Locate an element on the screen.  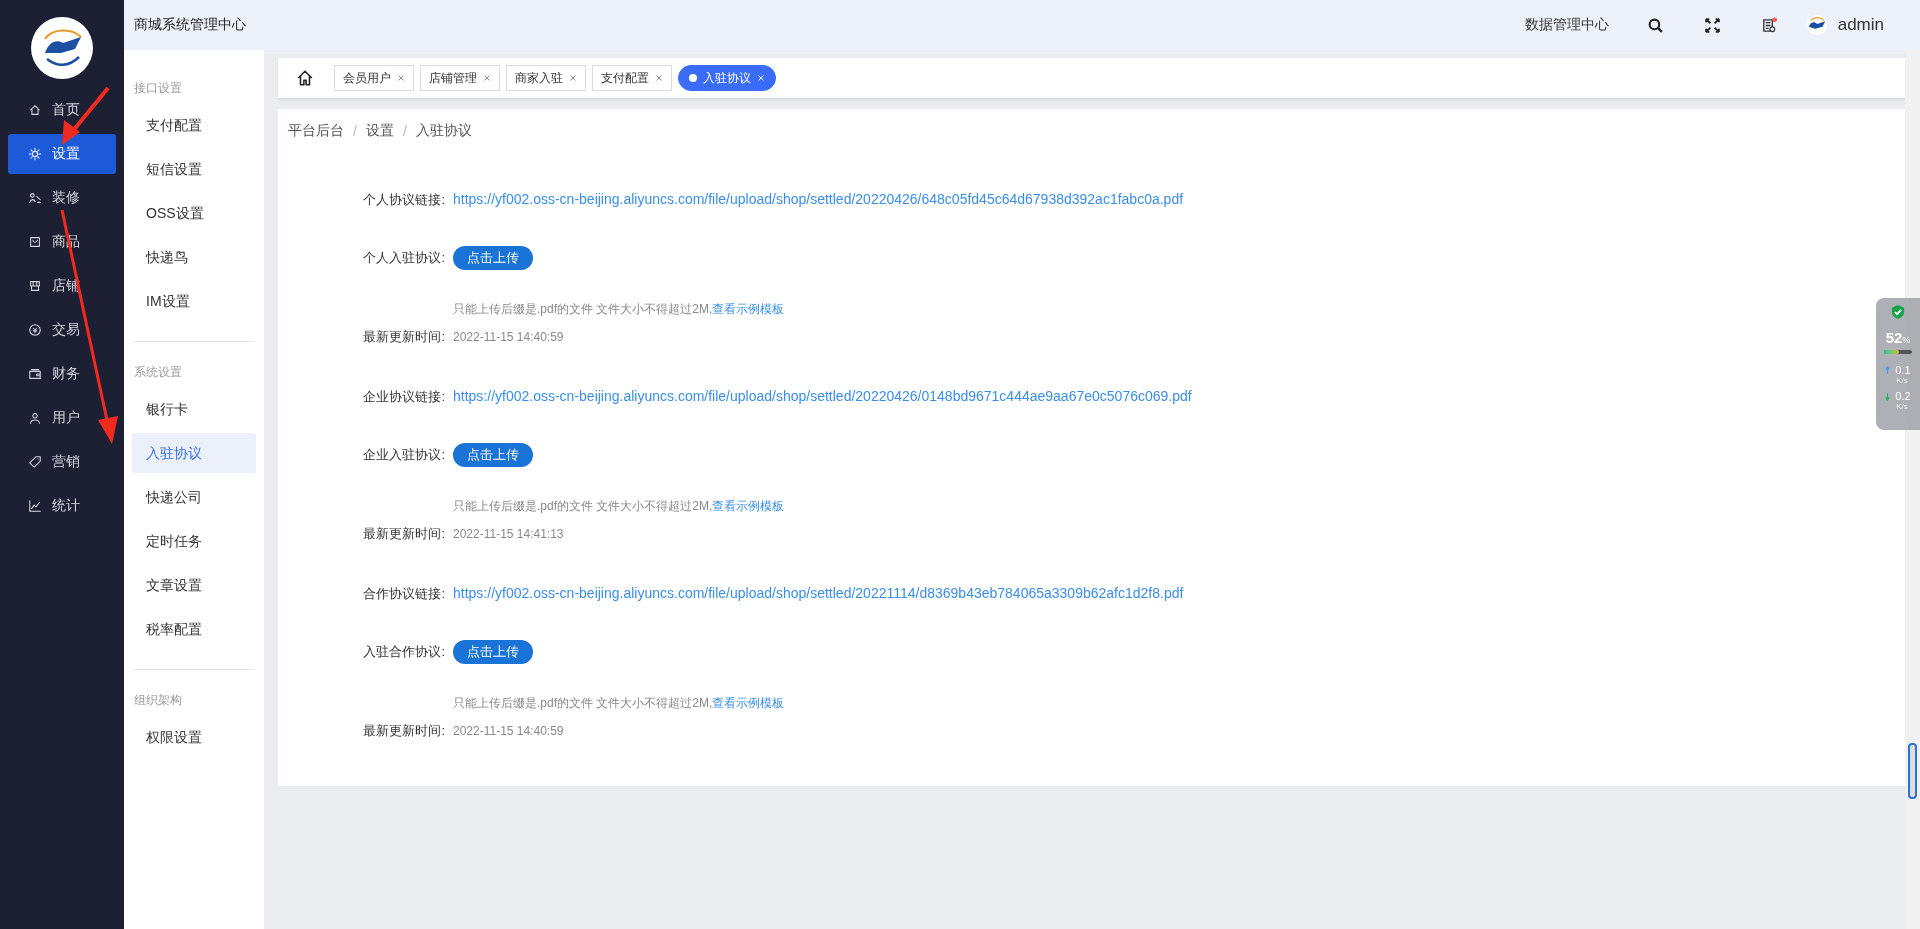
shield-icon is located at coordinates (1898, 312).